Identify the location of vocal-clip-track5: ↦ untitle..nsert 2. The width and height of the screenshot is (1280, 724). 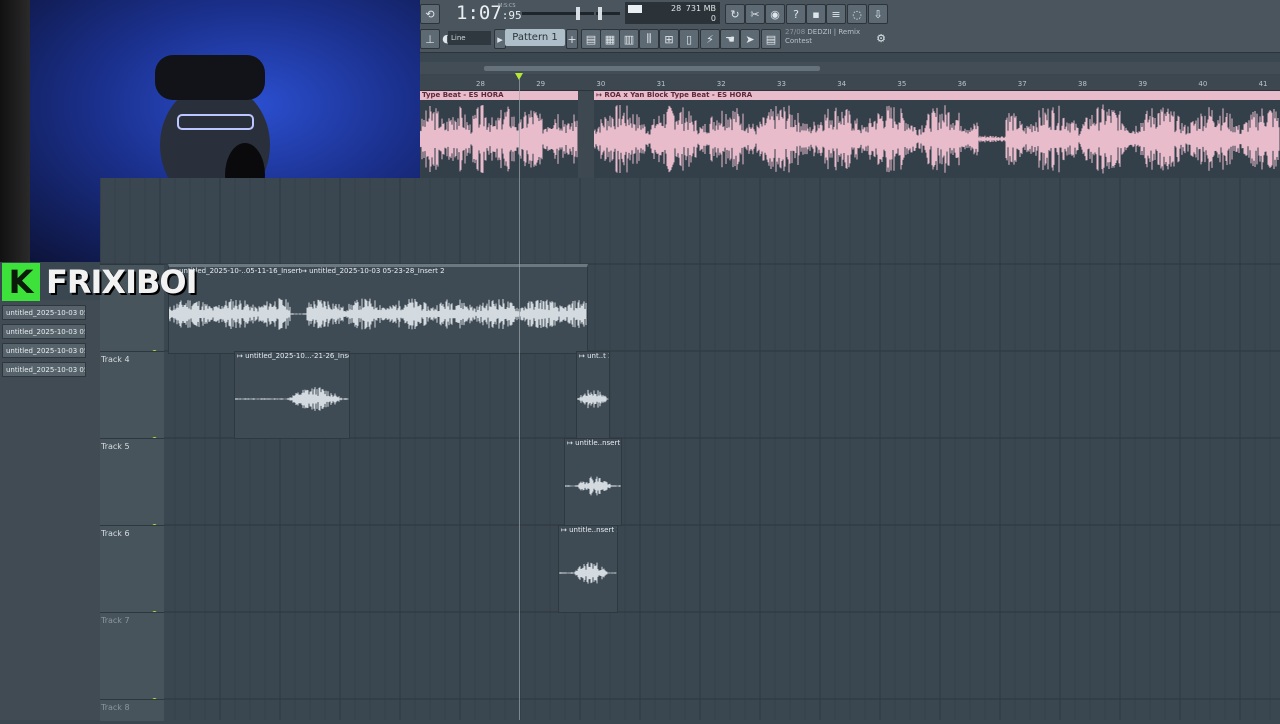
(593, 482).